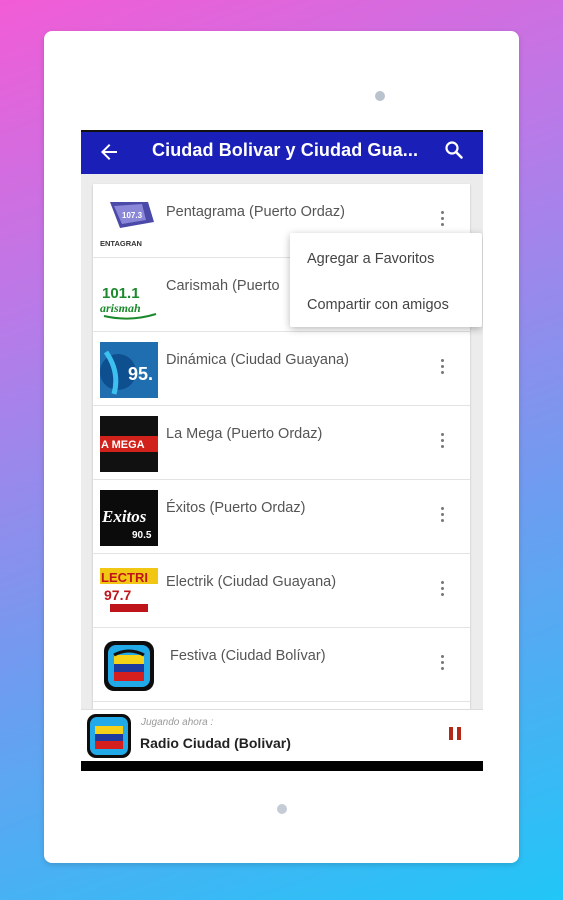  Describe the element at coordinates (129, 666) in the screenshot. I see `station-logo` at that location.